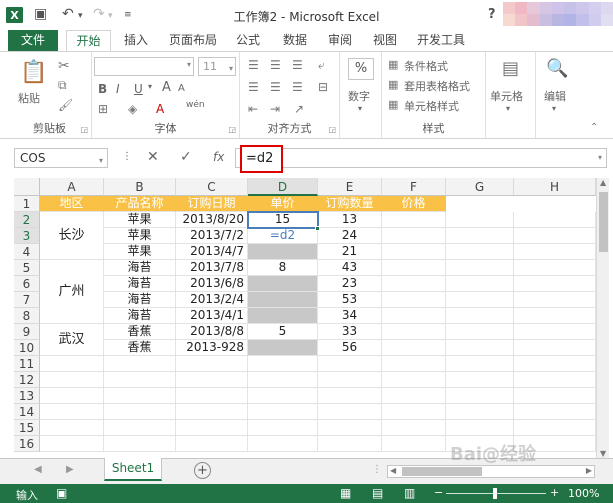  What do you see at coordinates (140, 444) in the screenshot?
I see `cell-b16` at bounding box center [140, 444].